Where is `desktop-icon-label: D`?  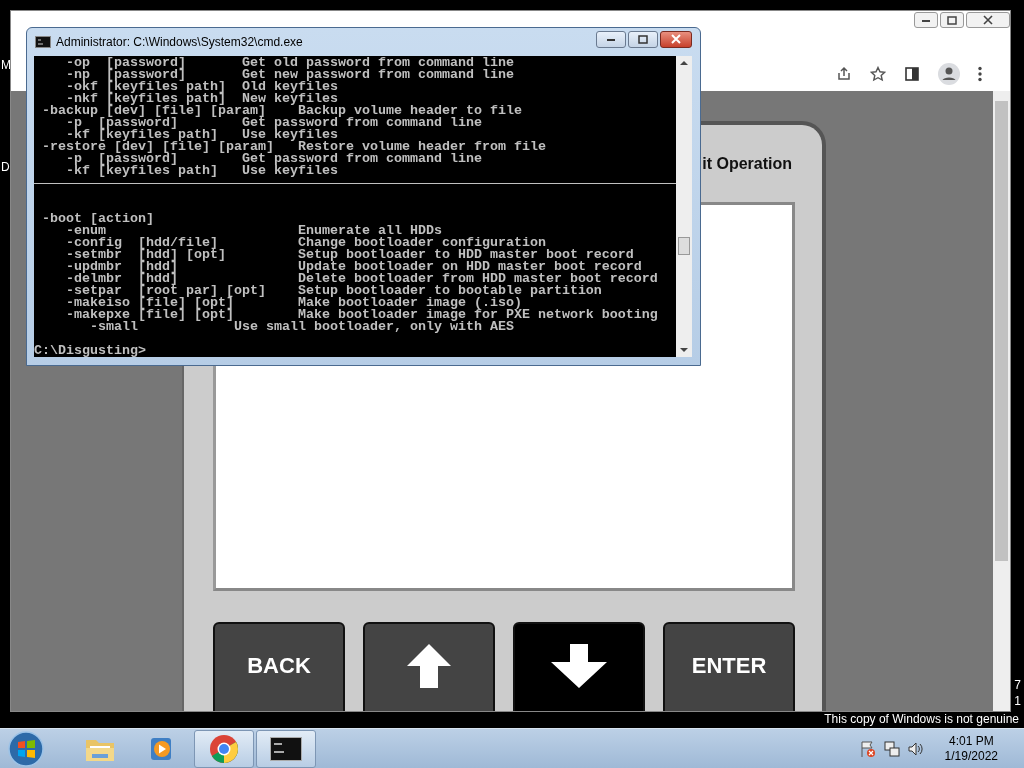 desktop-icon-label: D is located at coordinates (6, 167).